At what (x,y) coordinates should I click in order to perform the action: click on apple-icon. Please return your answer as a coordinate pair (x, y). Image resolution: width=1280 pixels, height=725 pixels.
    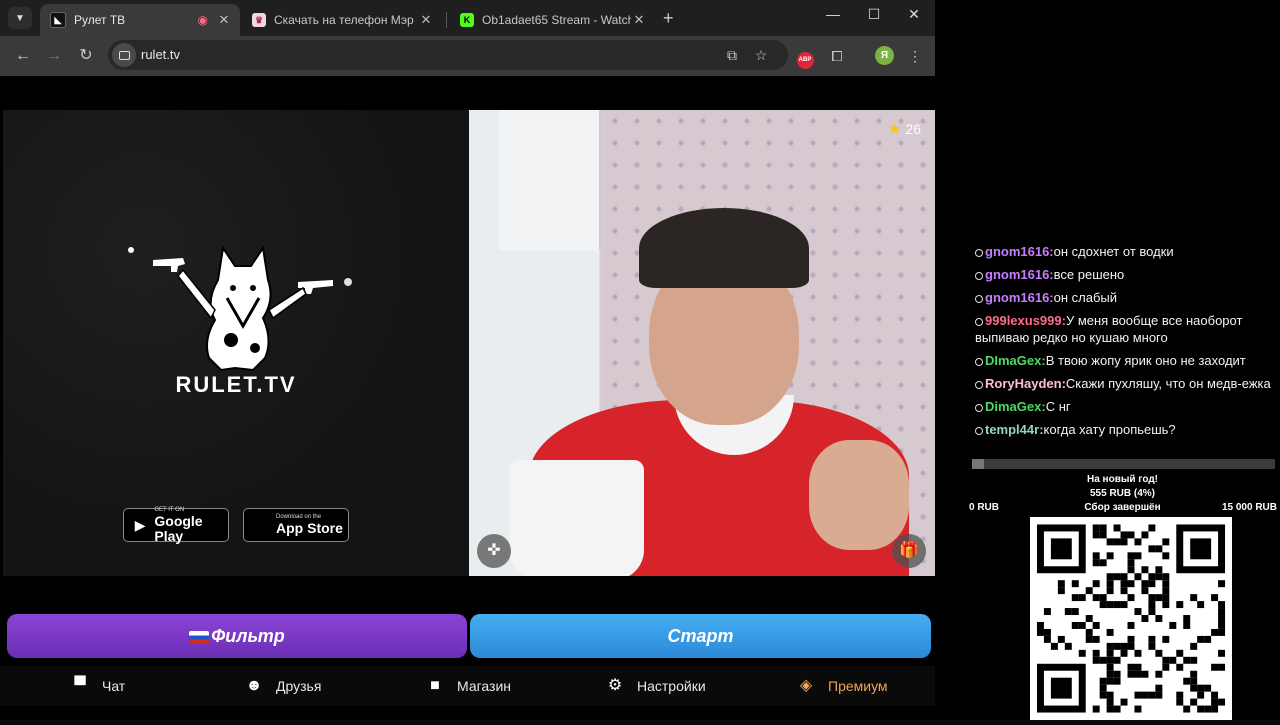
    Looking at the image, I should click on (261, 525).